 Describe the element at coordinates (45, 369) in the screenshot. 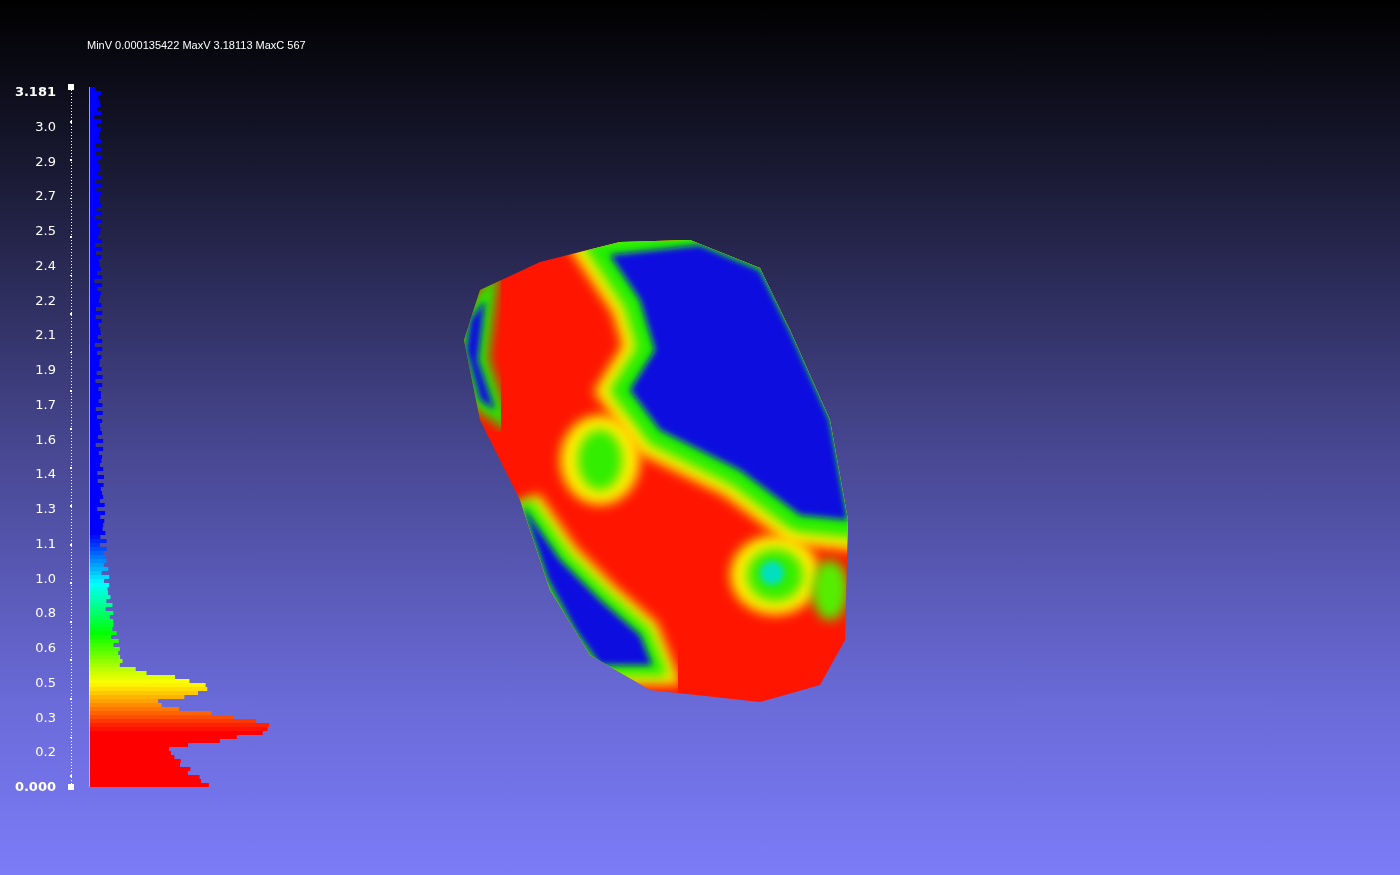

I see `tick-label: 1.9` at that location.